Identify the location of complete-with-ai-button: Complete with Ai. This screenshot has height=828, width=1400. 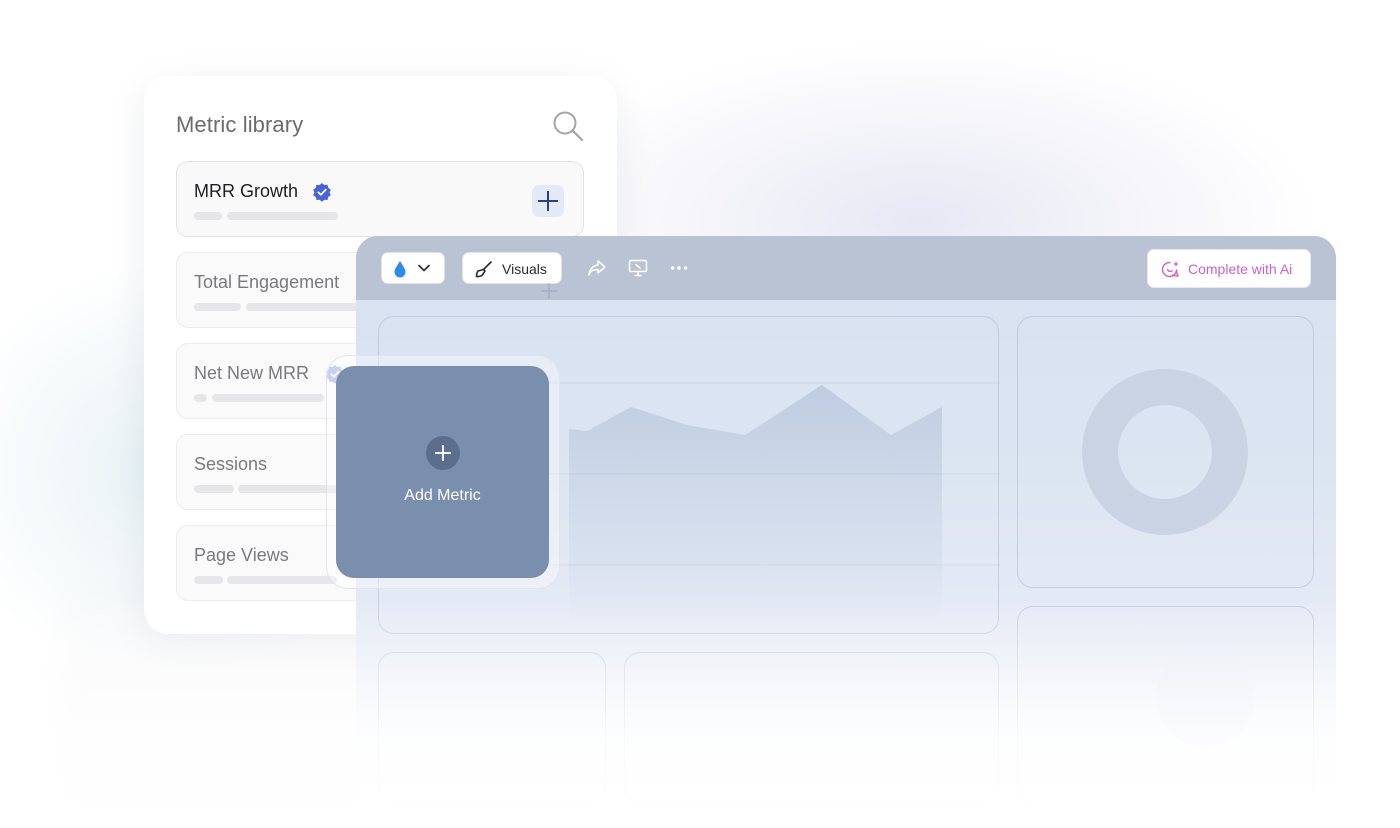
(1229, 268).